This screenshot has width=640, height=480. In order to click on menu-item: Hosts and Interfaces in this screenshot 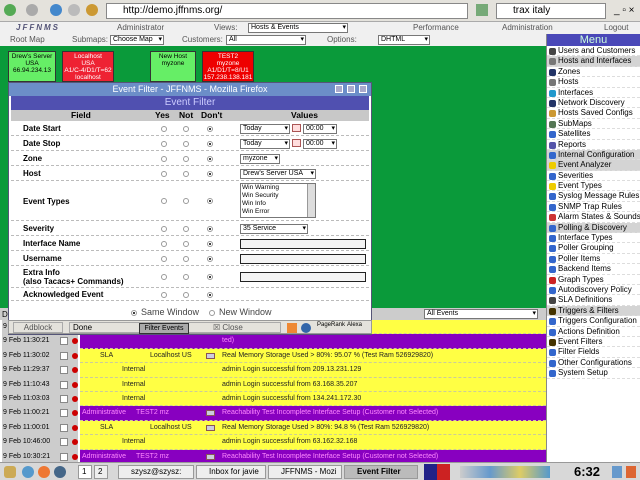, I will do `click(593, 61)`.